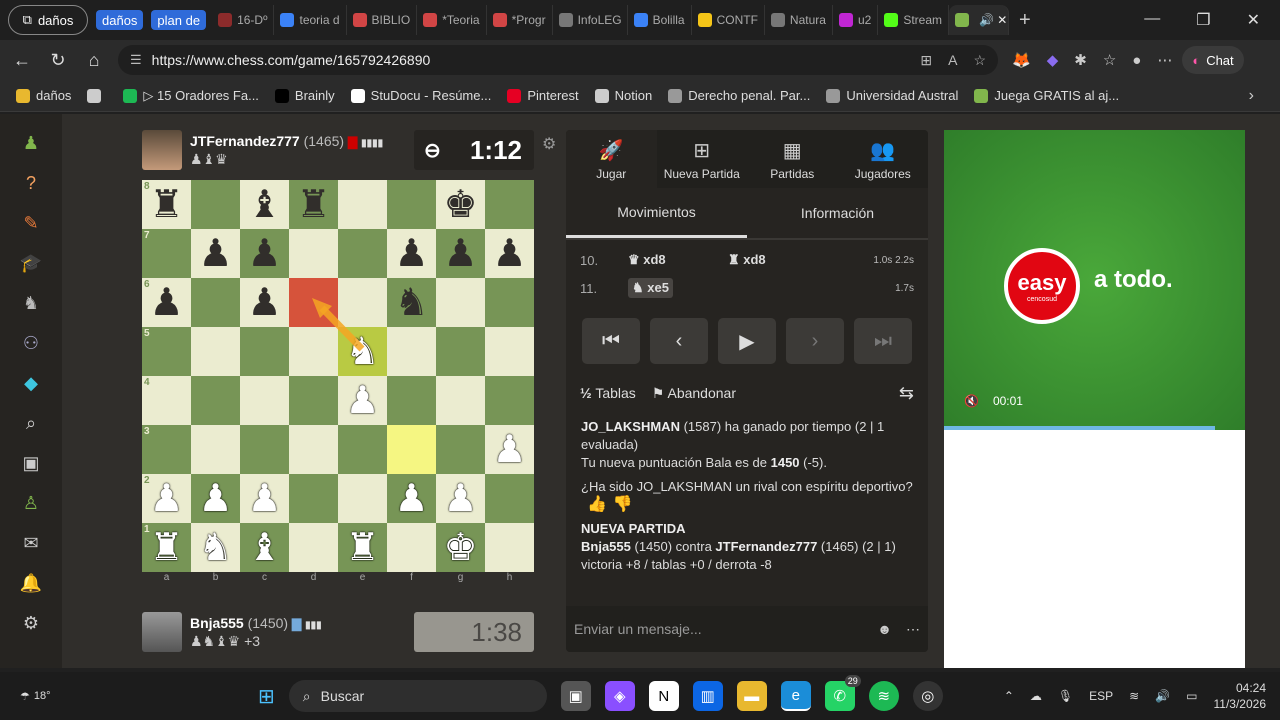 This screenshot has height=720, width=1280. I want to click on browser-tab: teoria d, so click(310, 20).